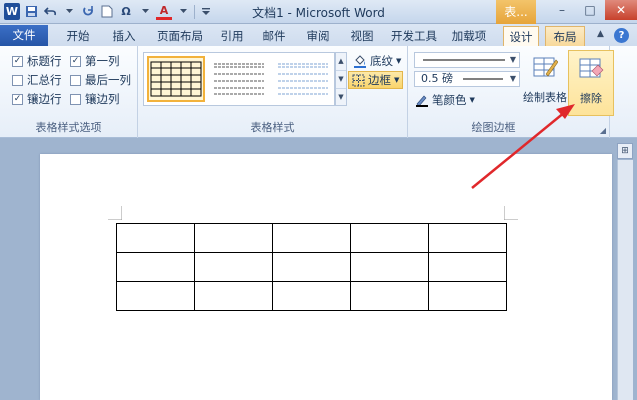  Describe the element at coordinates (180, 36) in the screenshot. I see `tab-page-layout: 页面布局` at that location.